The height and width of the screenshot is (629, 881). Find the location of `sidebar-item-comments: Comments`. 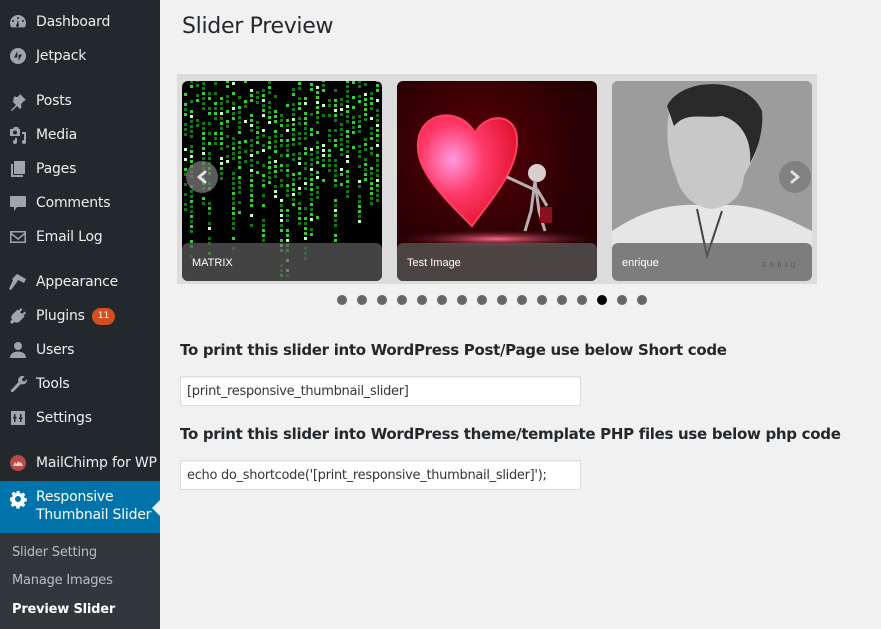

sidebar-item-comments: Comments is located at coordinates (80, 203).